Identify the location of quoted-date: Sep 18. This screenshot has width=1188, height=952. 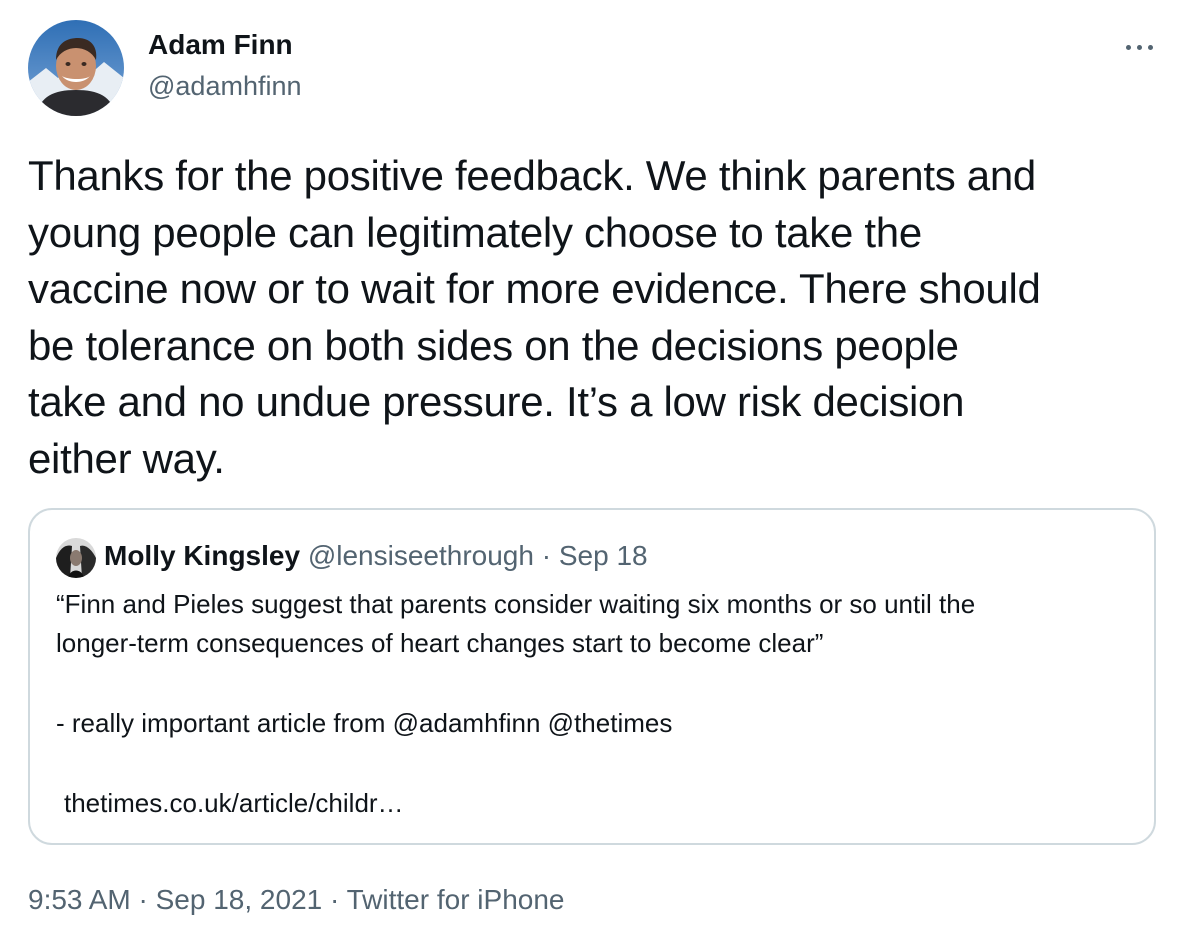
(603, 555).